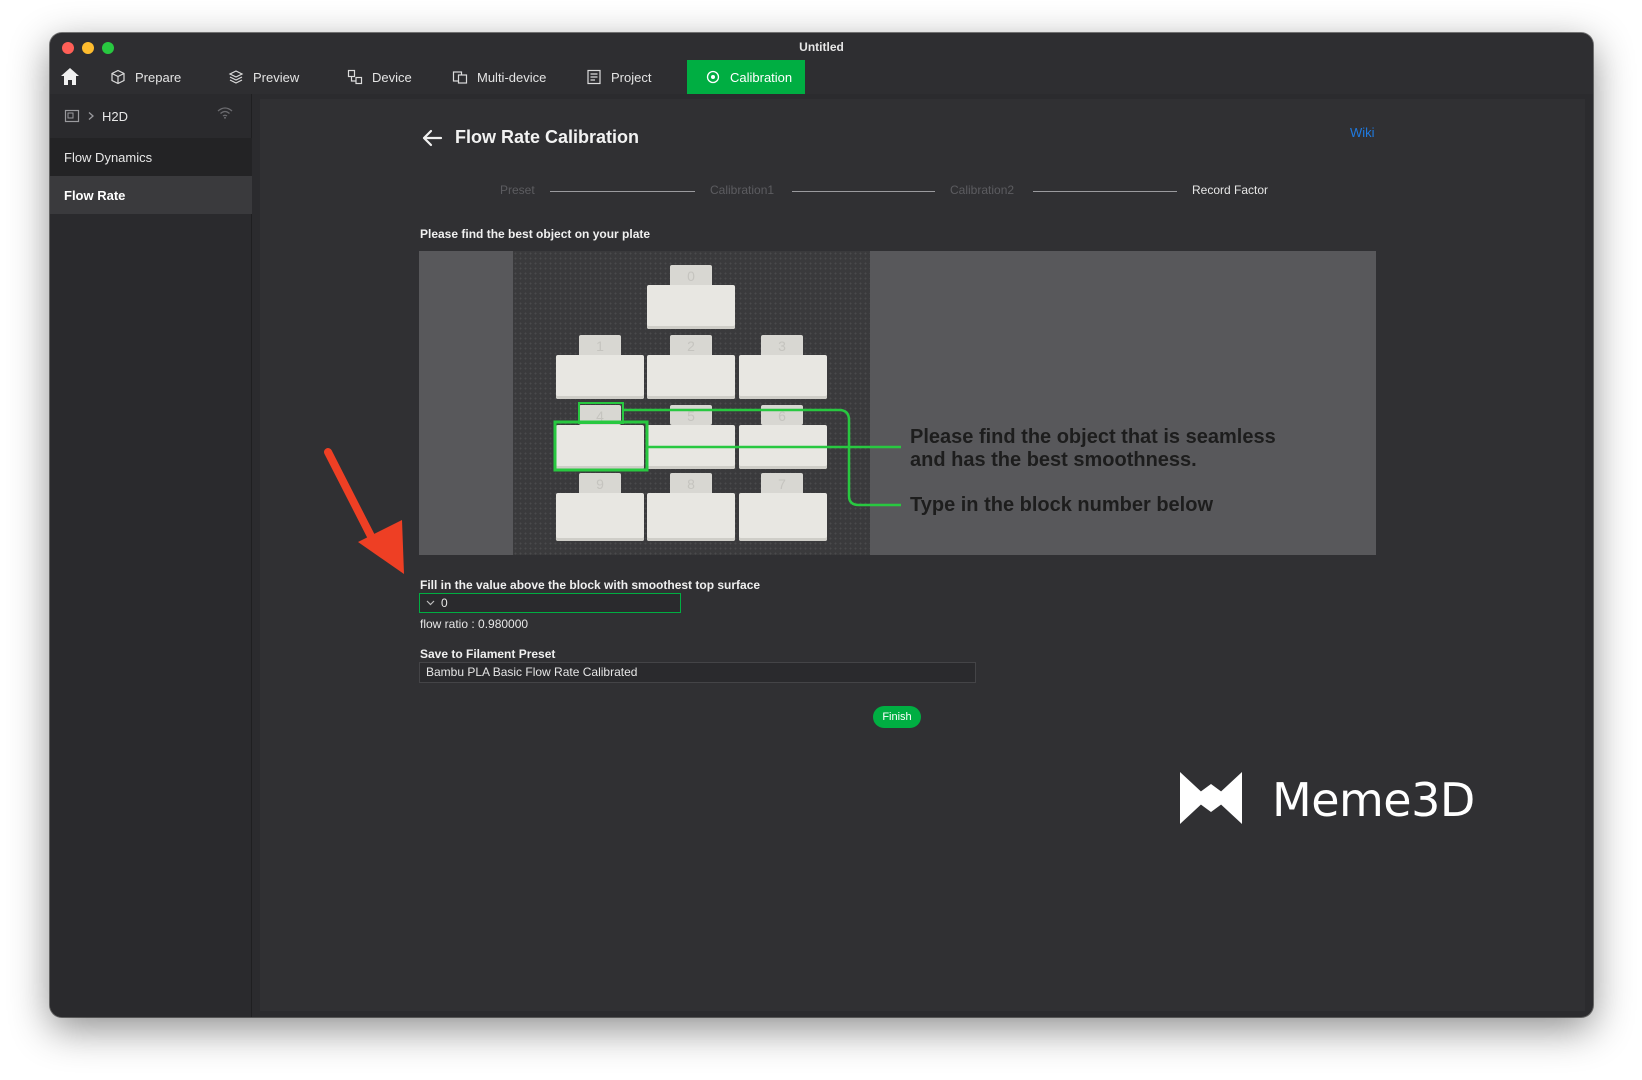  I want to click on sidebar-item-label: Flow Rate, so click(95, 195).